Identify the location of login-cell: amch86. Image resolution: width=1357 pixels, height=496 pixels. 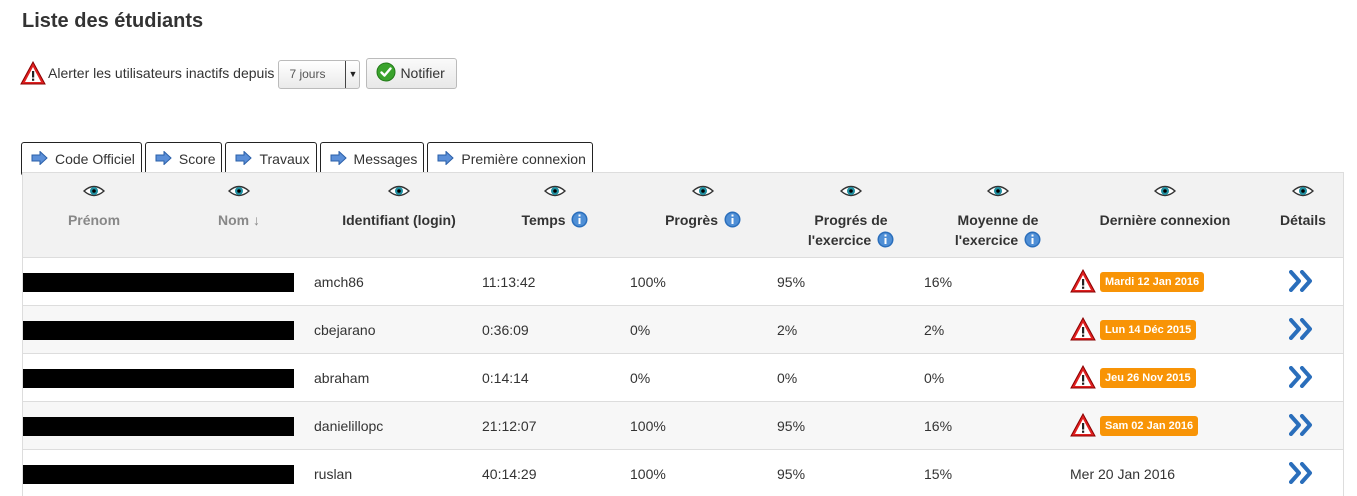
(339, 282).